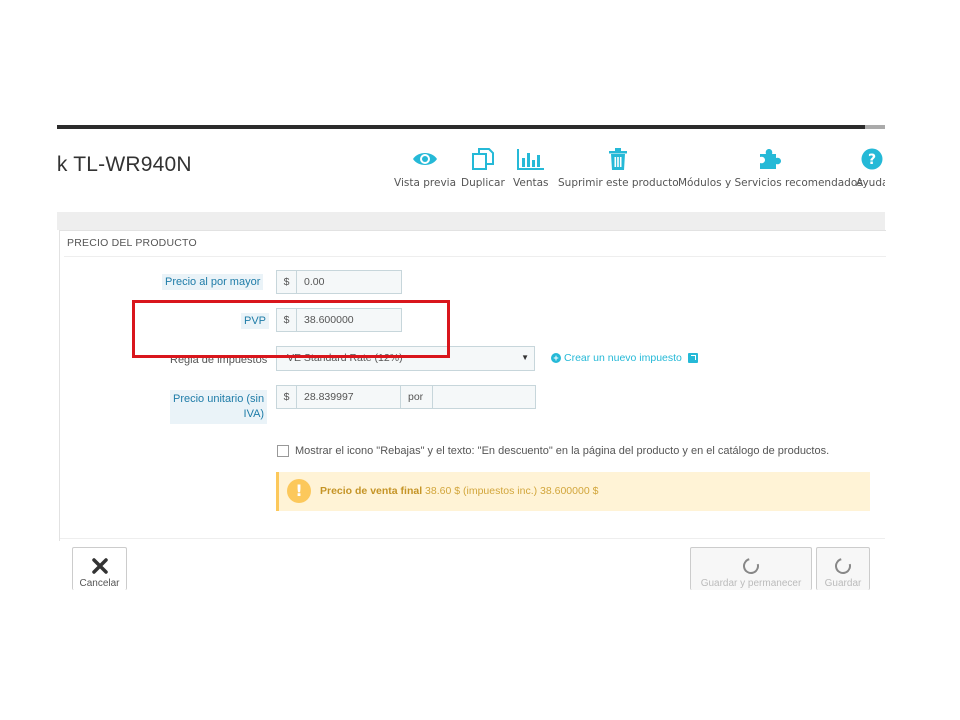  I want to click on panel-heading: PRECIO DEL PRODUCTO, so click(132, 243).